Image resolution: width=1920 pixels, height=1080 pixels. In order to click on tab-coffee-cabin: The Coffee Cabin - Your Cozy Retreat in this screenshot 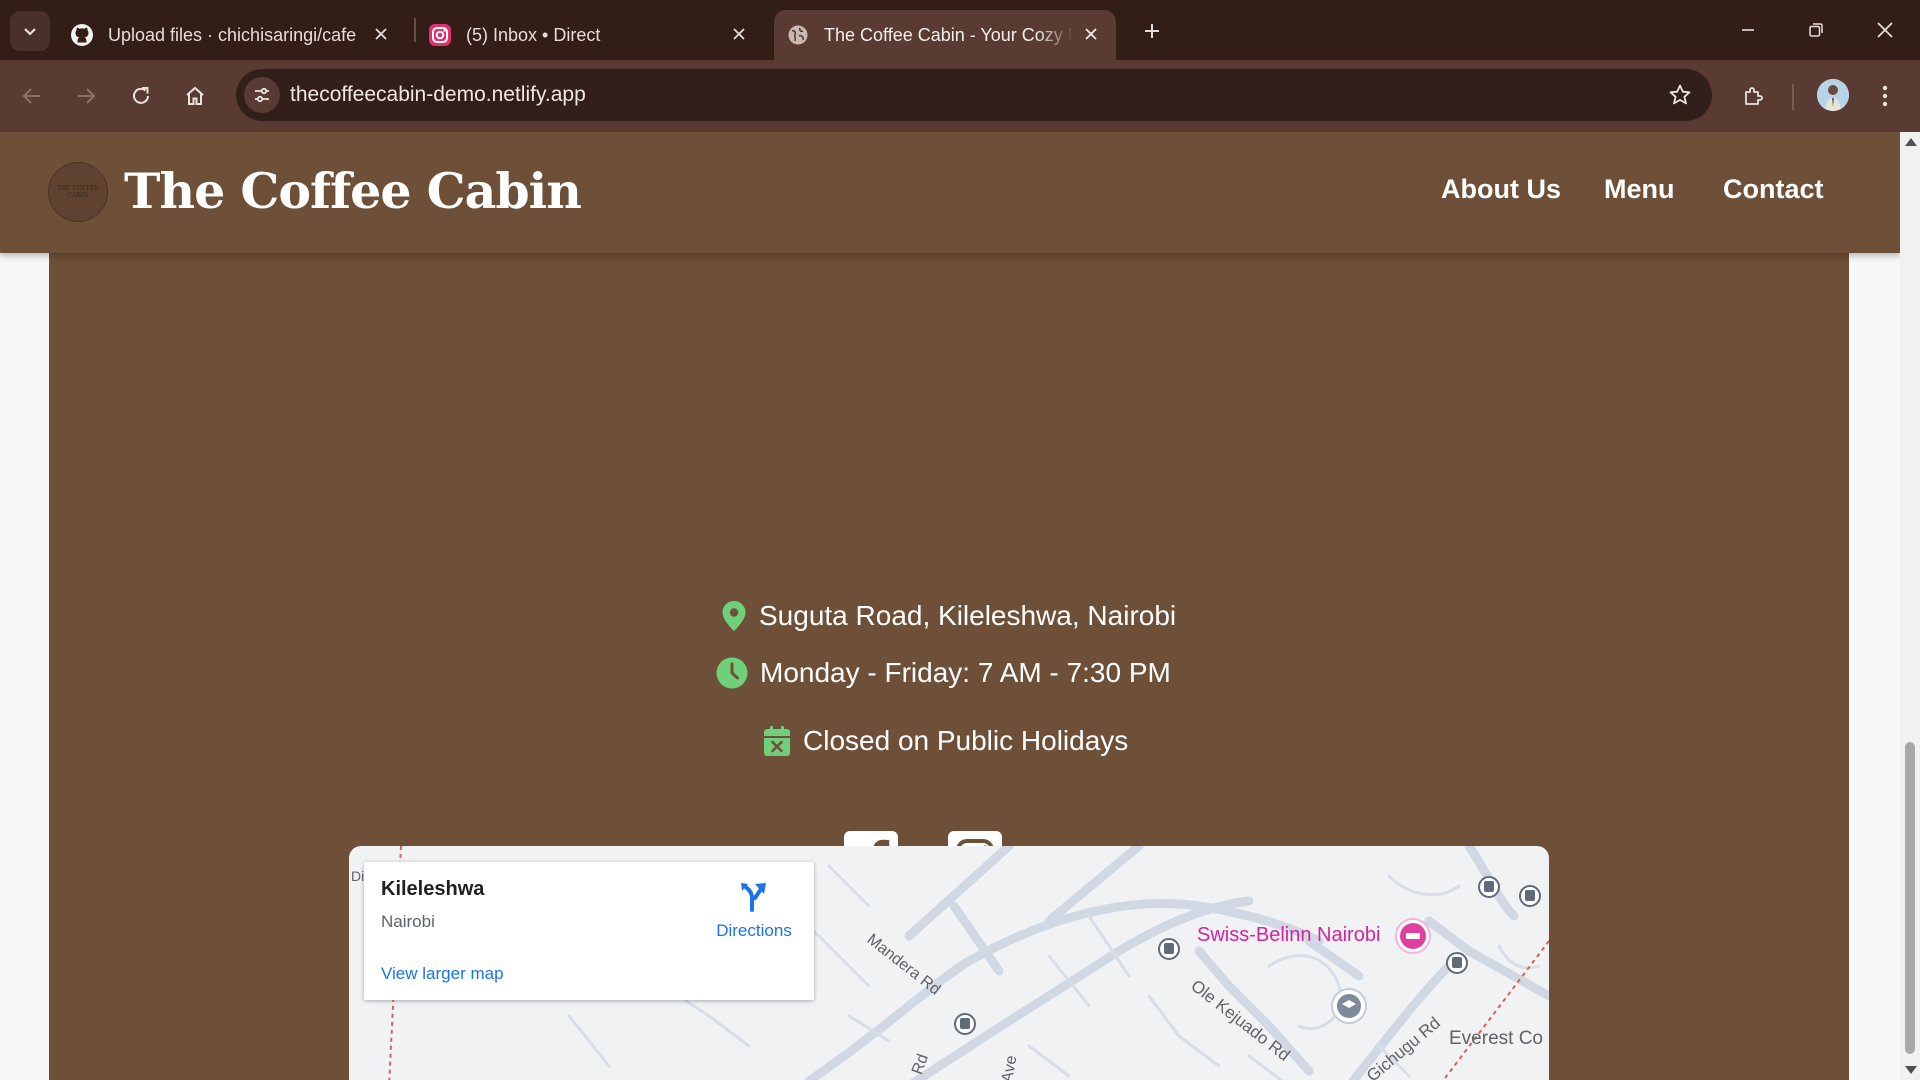, I will do `click(945, 35)`.